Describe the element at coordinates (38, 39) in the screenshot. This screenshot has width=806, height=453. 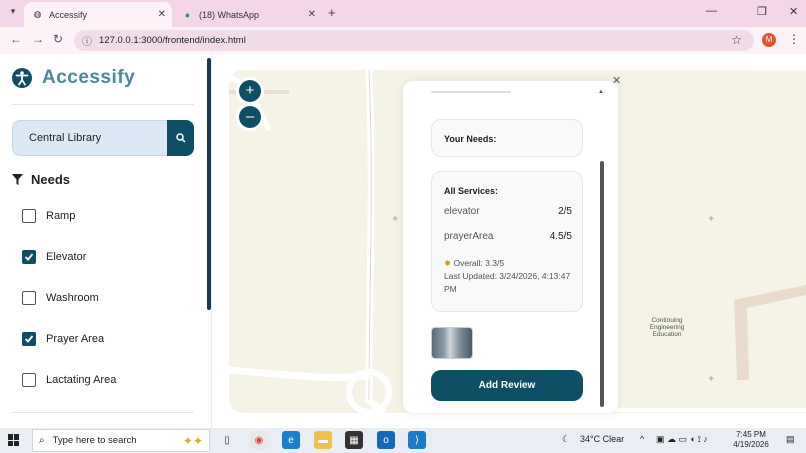
I see `forward-icon: →` at that location.